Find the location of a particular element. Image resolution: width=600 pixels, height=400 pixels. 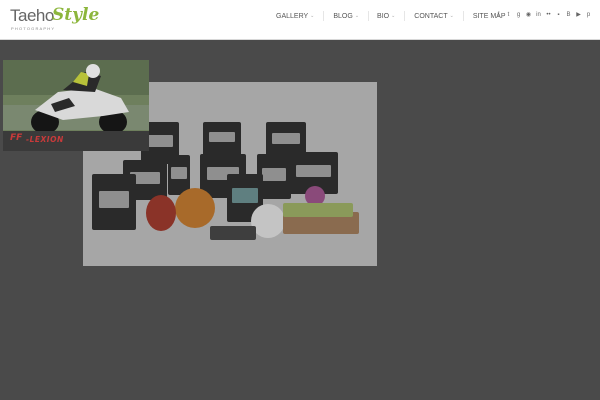

red-flower is located at coordinates (161, 213).